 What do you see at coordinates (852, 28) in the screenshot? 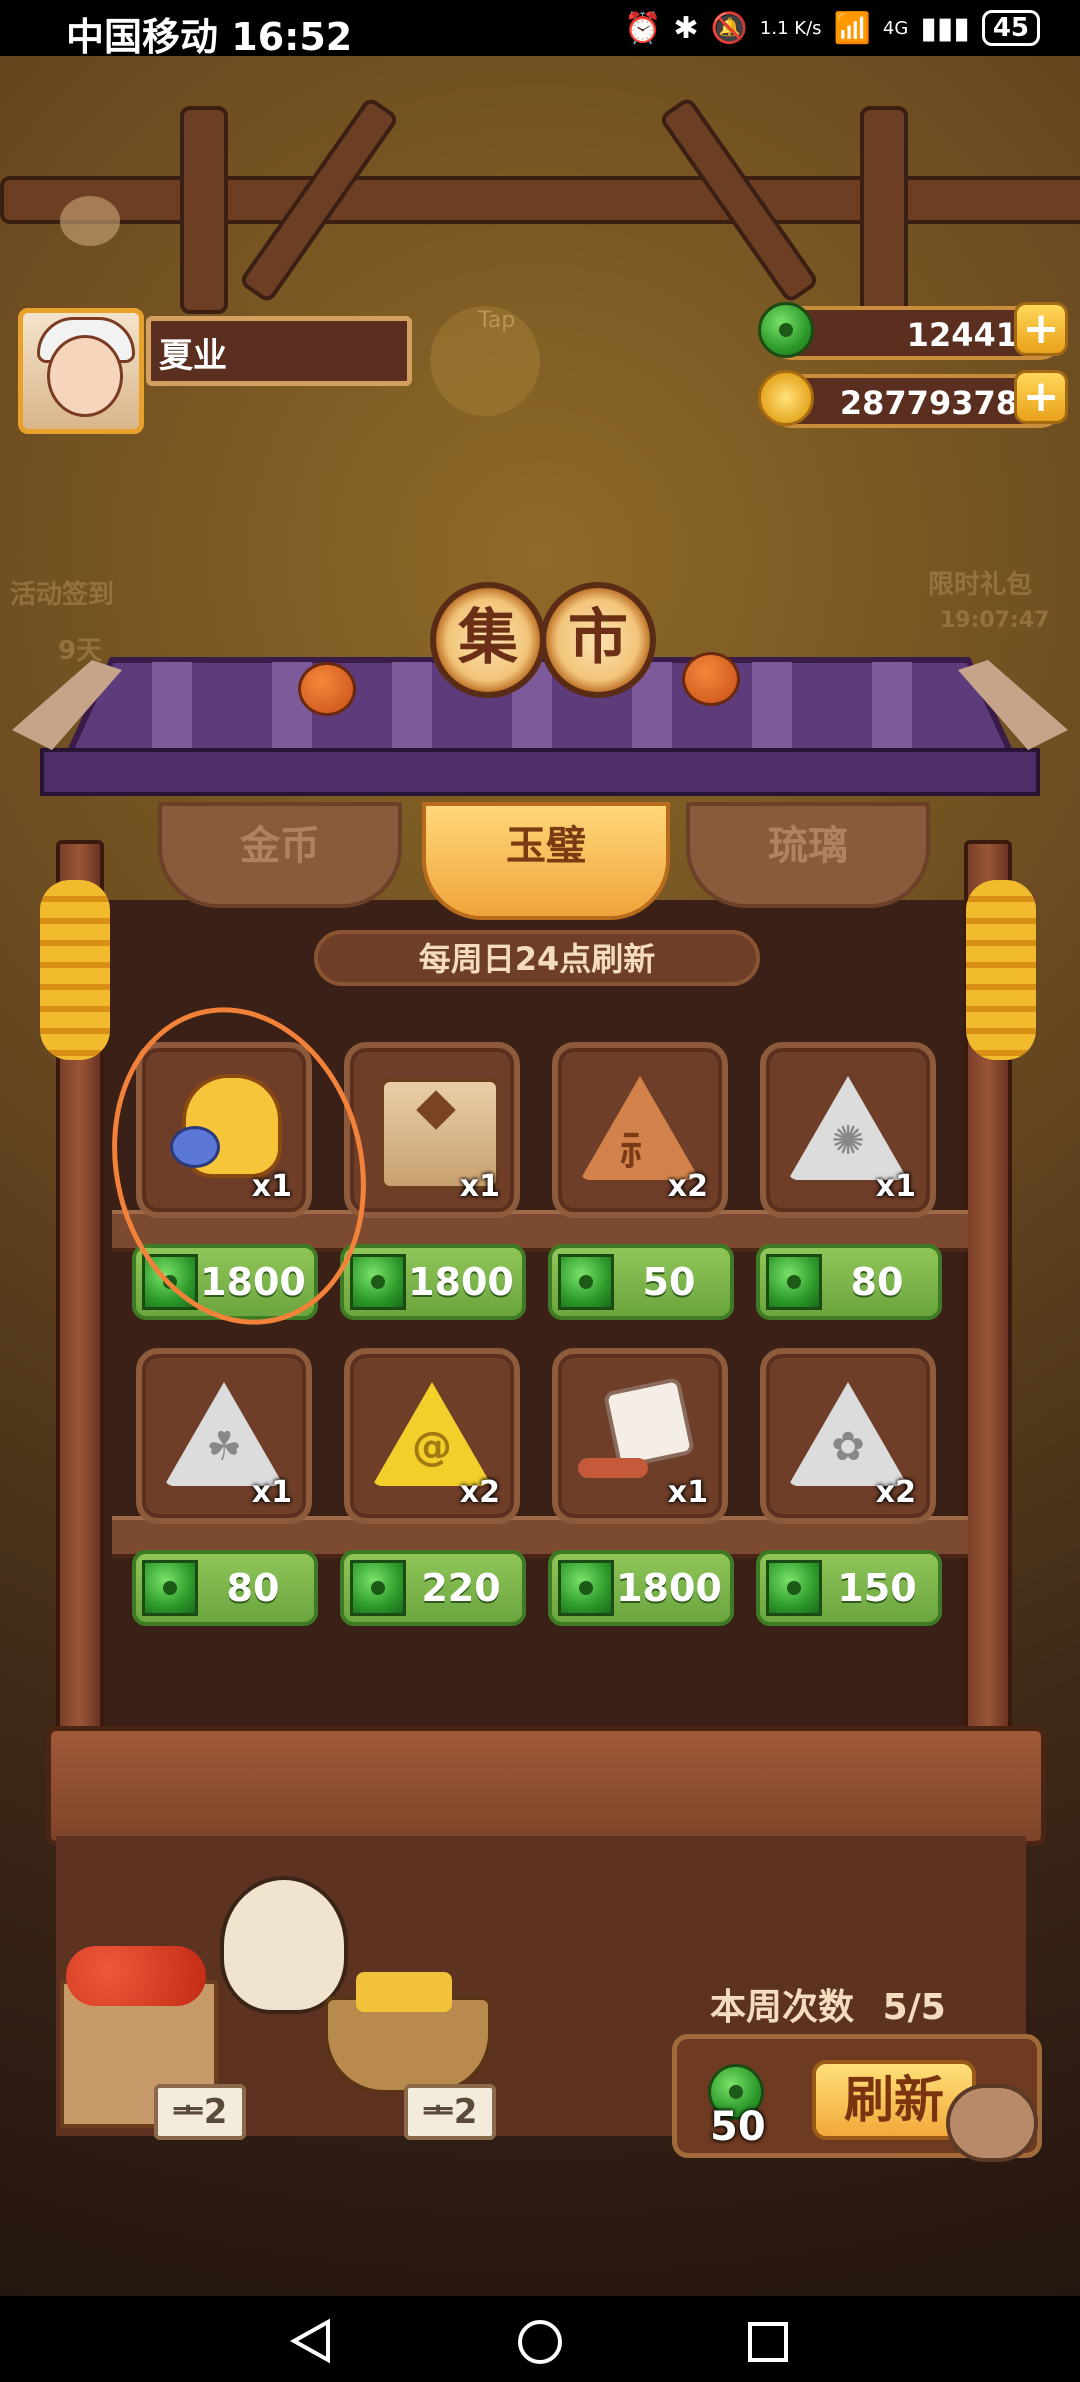
I see `wifi-icon: 📶` at bounding box center [852, 28].